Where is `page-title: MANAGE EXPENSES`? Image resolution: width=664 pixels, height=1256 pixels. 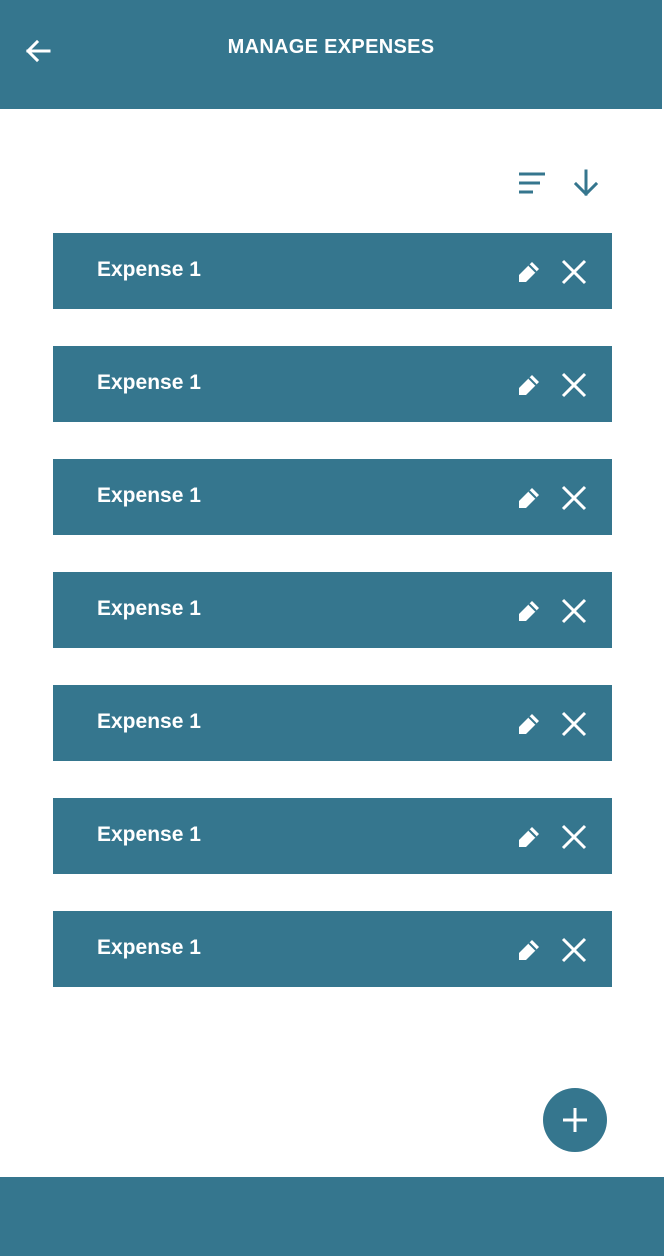
page-title: MANAGE EXPENSES is located at coordinates (331, 47).